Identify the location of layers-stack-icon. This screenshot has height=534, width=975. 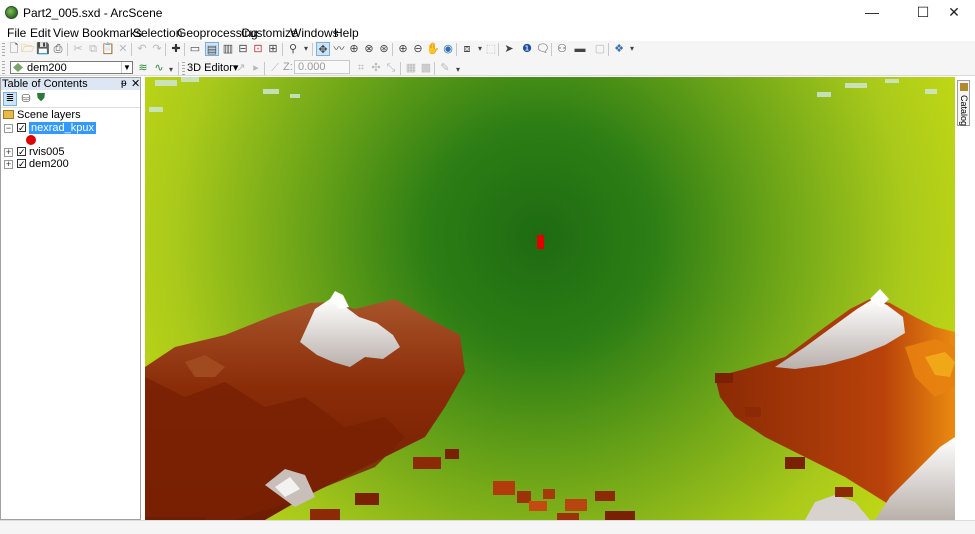
(8, 114).